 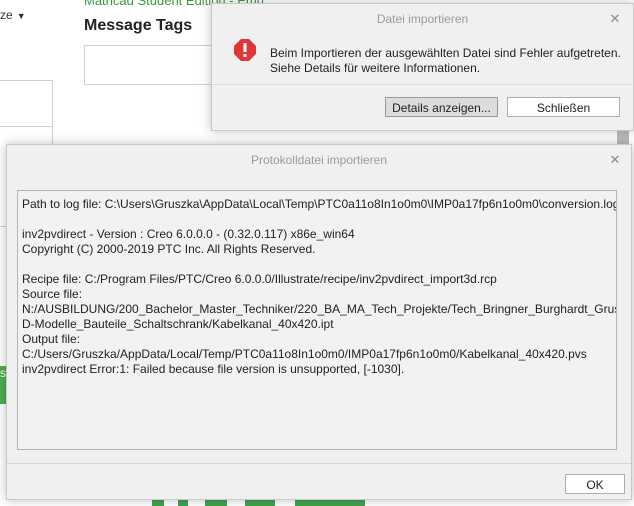 I want to click on error-icon, so click(x=245, y=50).